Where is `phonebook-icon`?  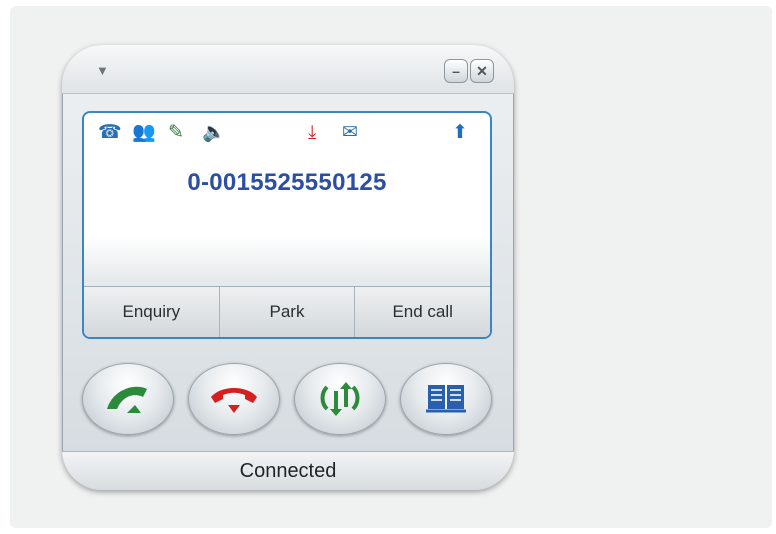 phonebook-icon is located at coordinates (446, 399).